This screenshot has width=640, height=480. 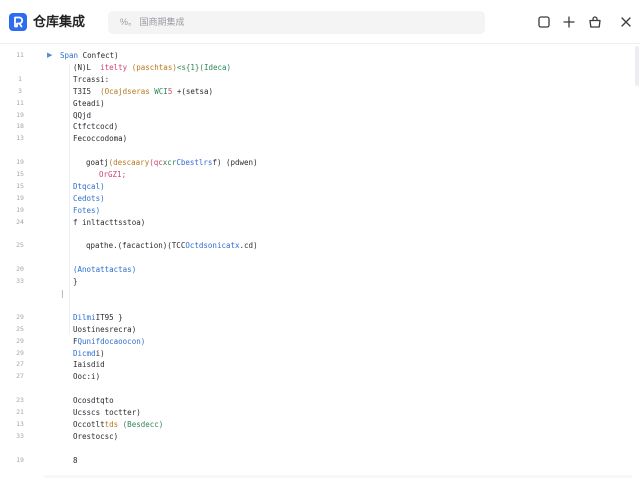 I want to click on copy-button, so click(x=544, y=22).